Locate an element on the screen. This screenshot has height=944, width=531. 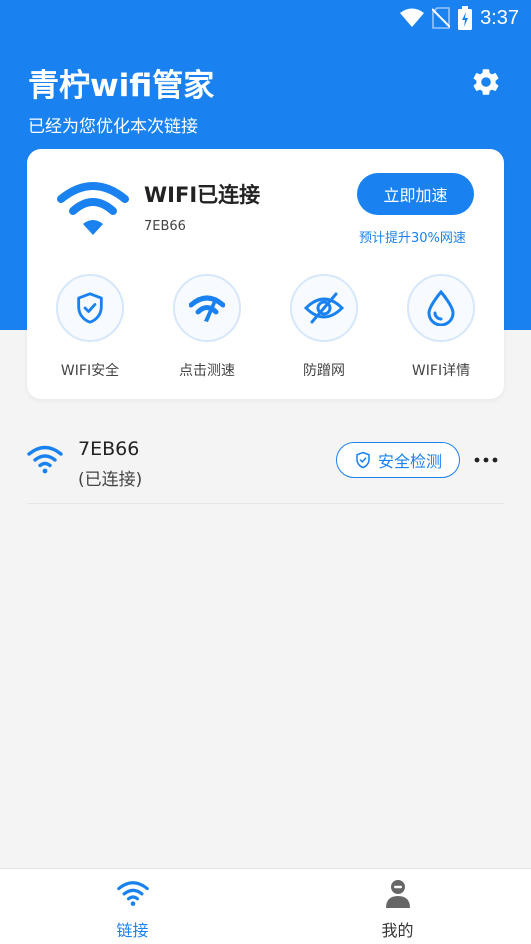
security-check-label: 安全检测 is located at coordinates (409, 461).